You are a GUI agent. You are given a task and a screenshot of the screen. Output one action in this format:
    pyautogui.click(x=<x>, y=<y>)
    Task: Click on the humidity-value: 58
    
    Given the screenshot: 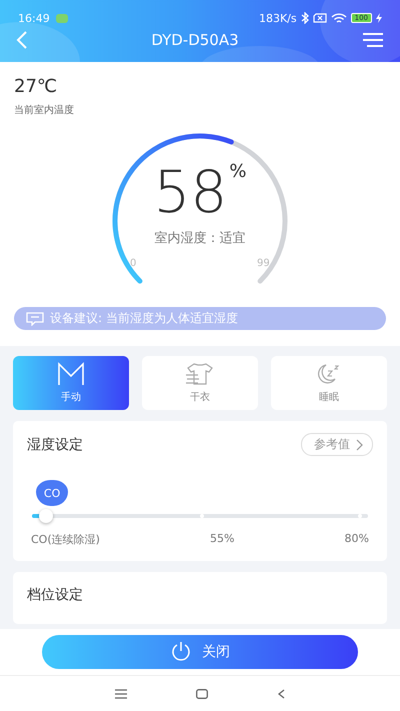 What is the action you would take?
    pyautogui.click(x=191, y=192)
    